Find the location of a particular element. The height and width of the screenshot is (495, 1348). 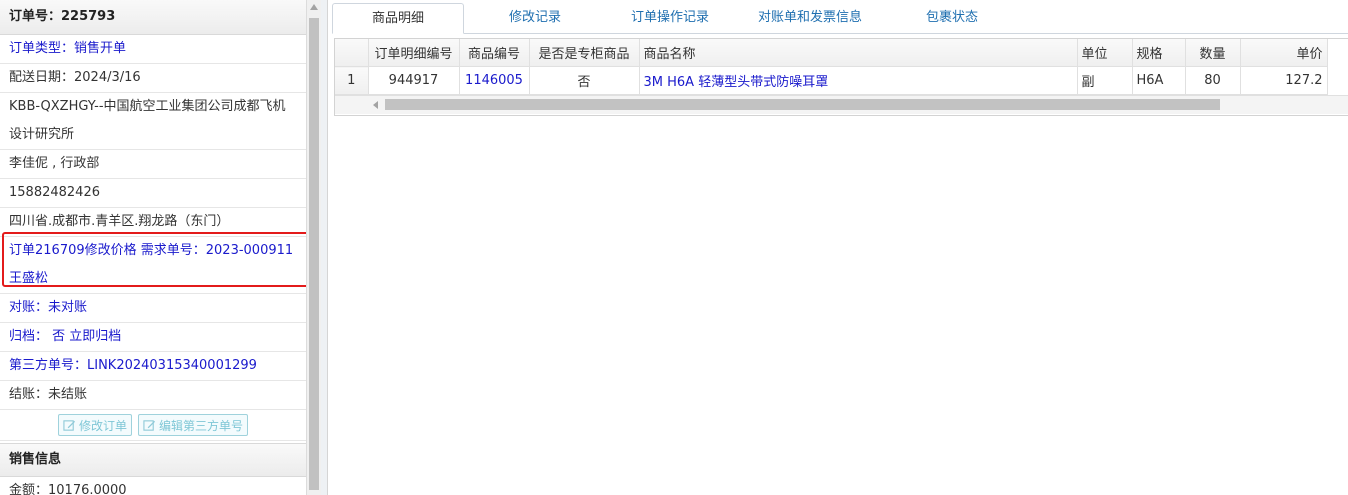

order-type: 订单类型：销售开单 is located at coordinates (153, 49).